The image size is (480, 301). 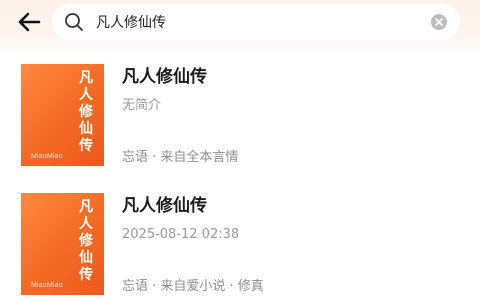 What do you see at coordinates (142, 105) in the screenshot?
I see `book-description: 无简介` at bounding box center [142, 105].